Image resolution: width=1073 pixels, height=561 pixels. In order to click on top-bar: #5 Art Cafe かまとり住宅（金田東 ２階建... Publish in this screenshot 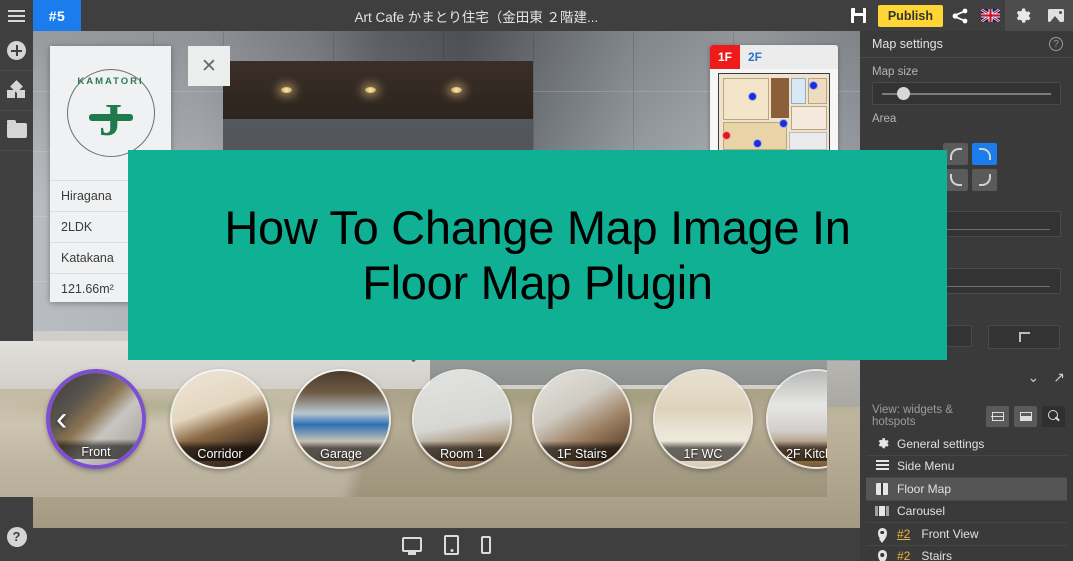, I will do `click(536, 15)`.